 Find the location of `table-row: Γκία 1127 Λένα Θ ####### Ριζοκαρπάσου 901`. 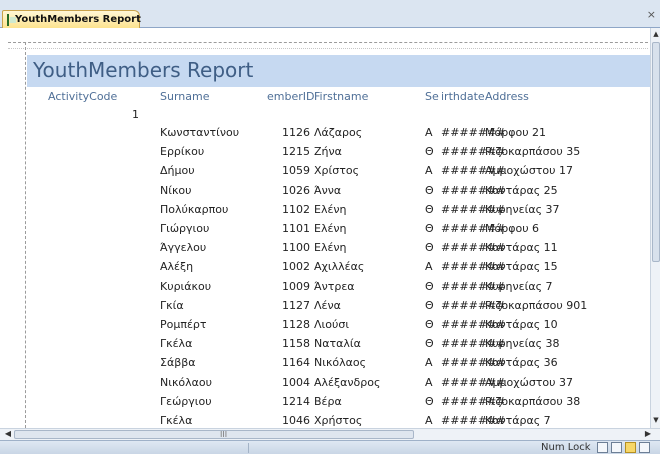

table-row: Γκία 1127 Λένα Θ ####### Ριζοκαρπάσου 901 is located at coordinates (325, 306).